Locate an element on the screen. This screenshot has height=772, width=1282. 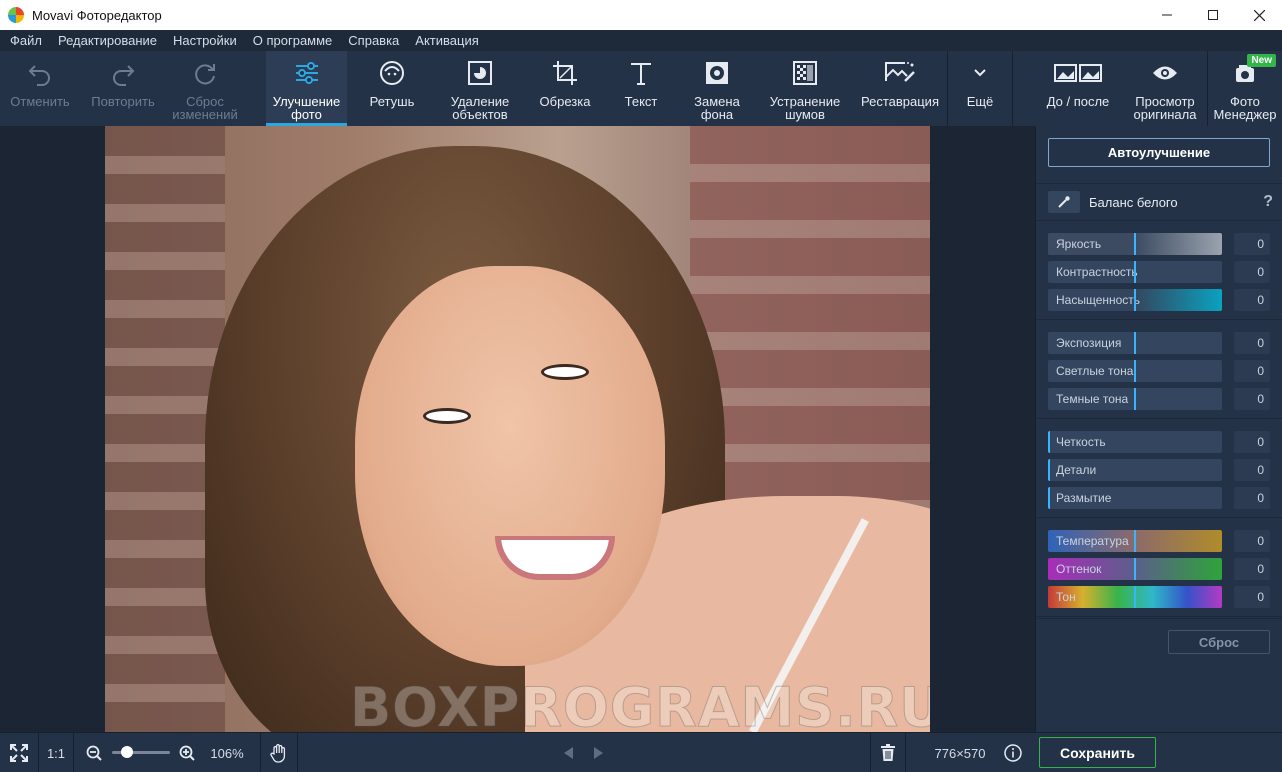
undo-button: Отменить is located at coordinates (40, 88).